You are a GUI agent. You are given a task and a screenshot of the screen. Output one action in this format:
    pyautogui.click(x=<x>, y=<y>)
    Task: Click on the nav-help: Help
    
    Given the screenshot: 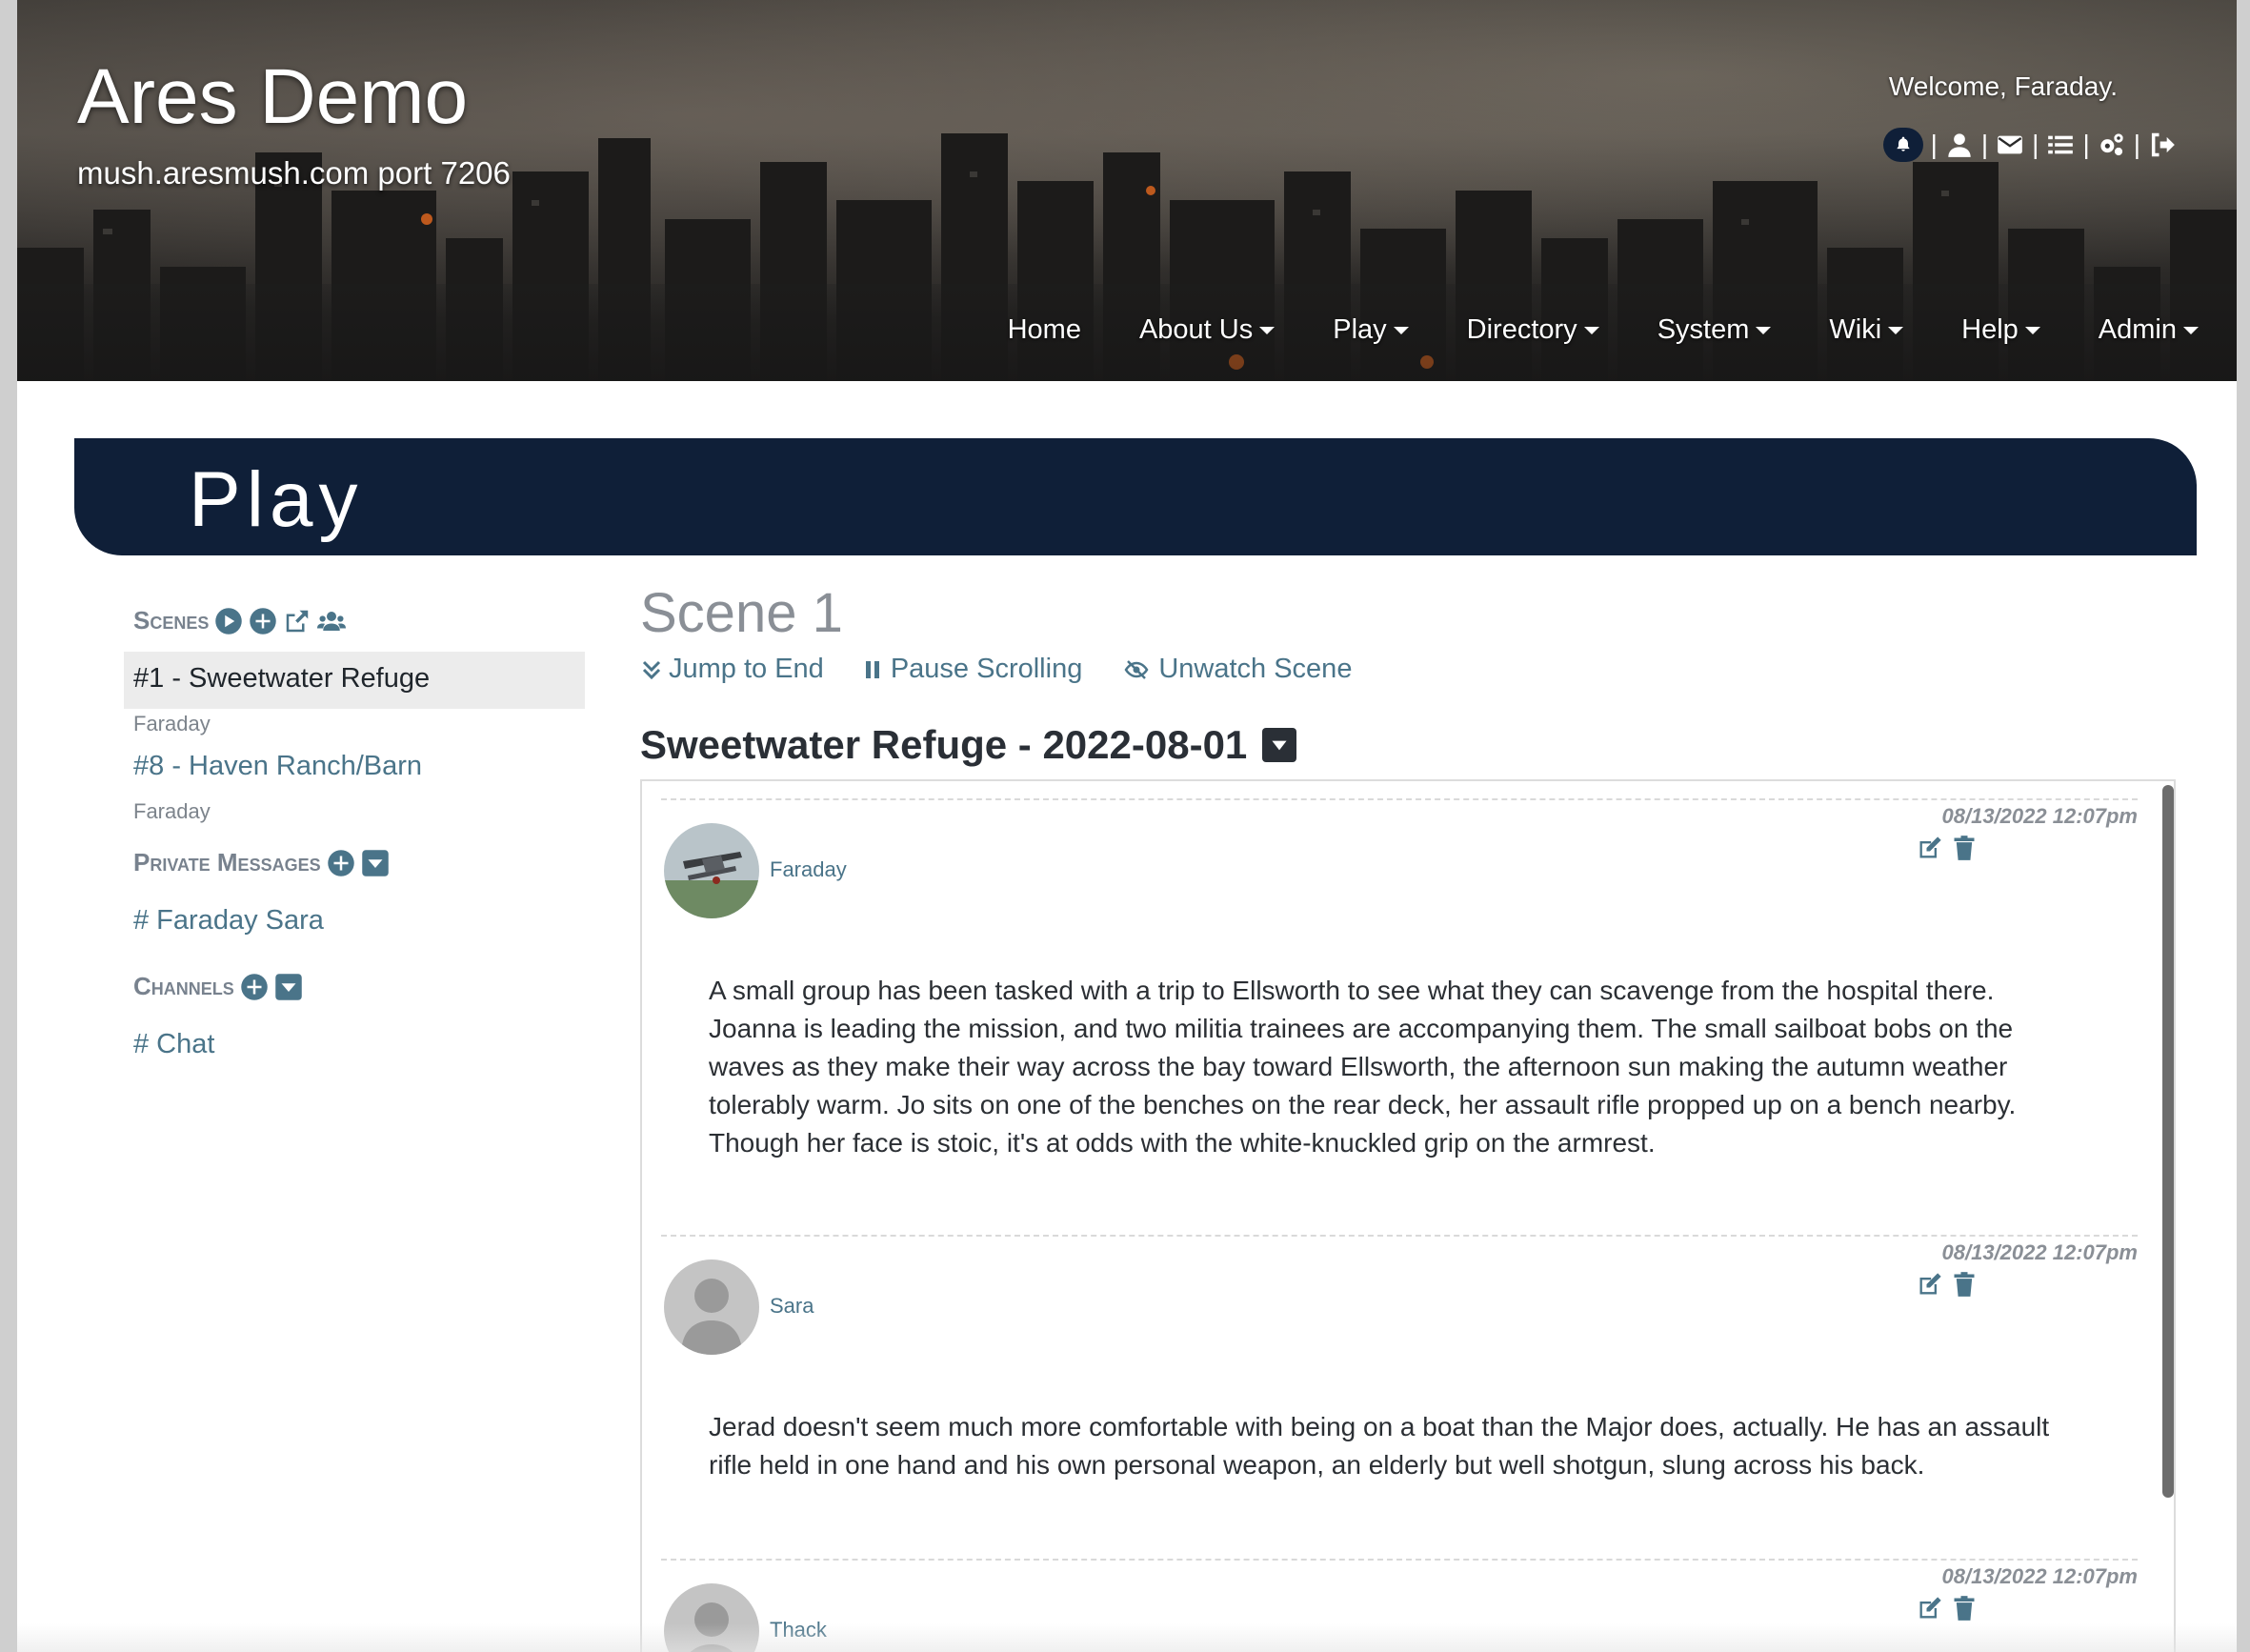 What is the action you would take?
    pyautogui.click(x=2000, y=330)
    